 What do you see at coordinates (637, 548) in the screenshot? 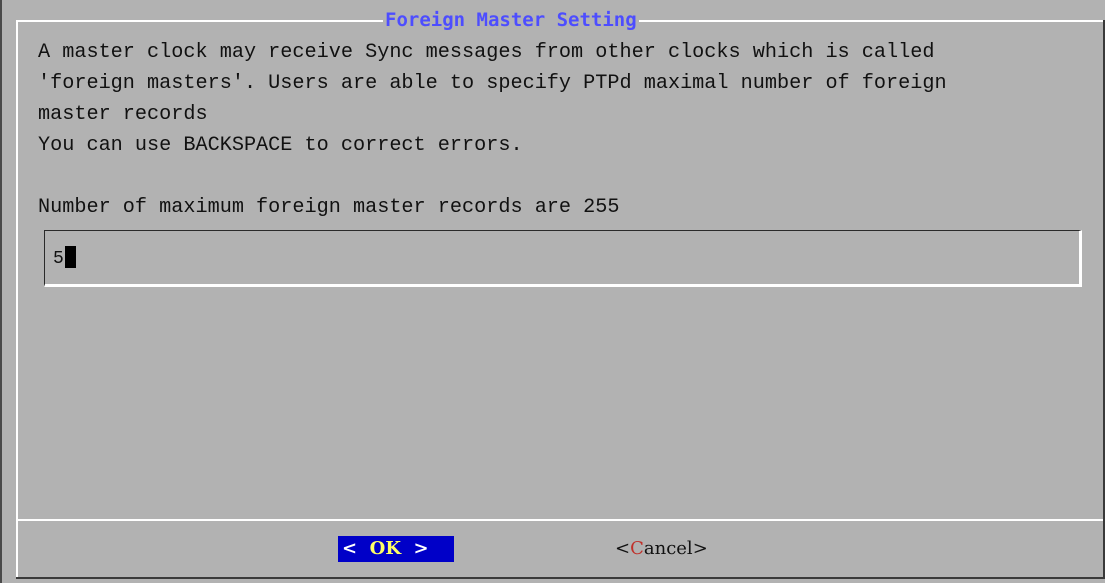
I see `cancel-hotkey: C` at bounding box center [637, 548].